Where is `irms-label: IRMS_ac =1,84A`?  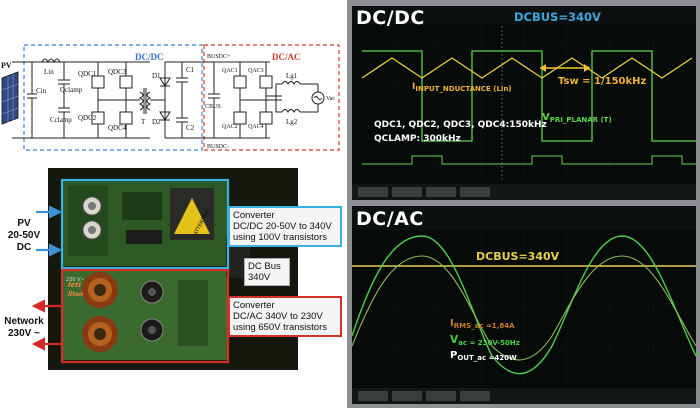
irms-label: IRMS_ac =1,84A is located at coordinates (482, 324).